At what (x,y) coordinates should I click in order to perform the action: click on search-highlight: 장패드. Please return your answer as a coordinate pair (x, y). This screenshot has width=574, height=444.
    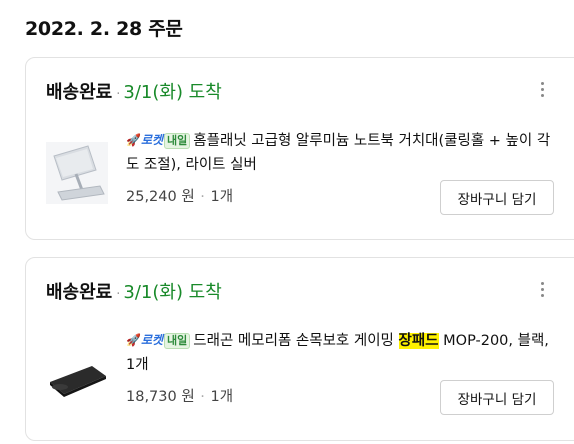
    Looking at the image, I should click on (418, 341).